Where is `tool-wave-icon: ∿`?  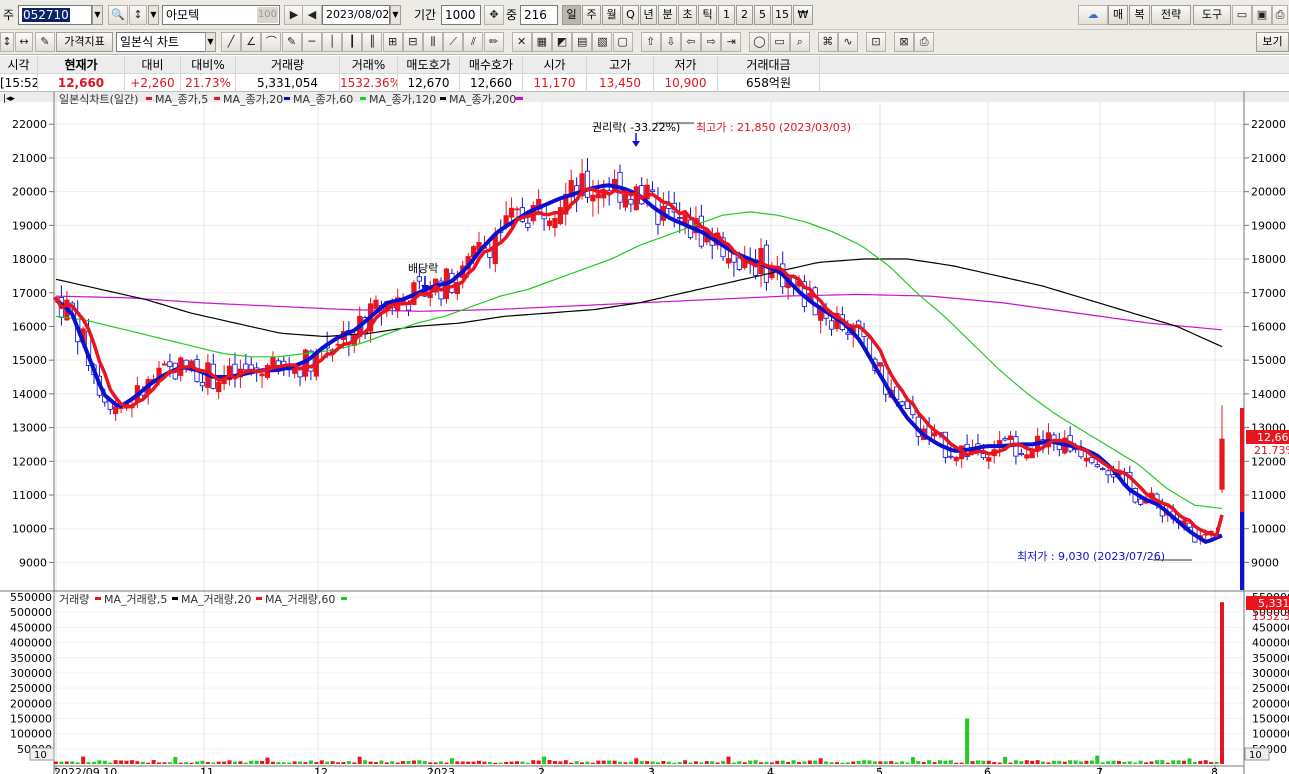
tool-wave-icon: ∿ is located at coordinates (848, 42).